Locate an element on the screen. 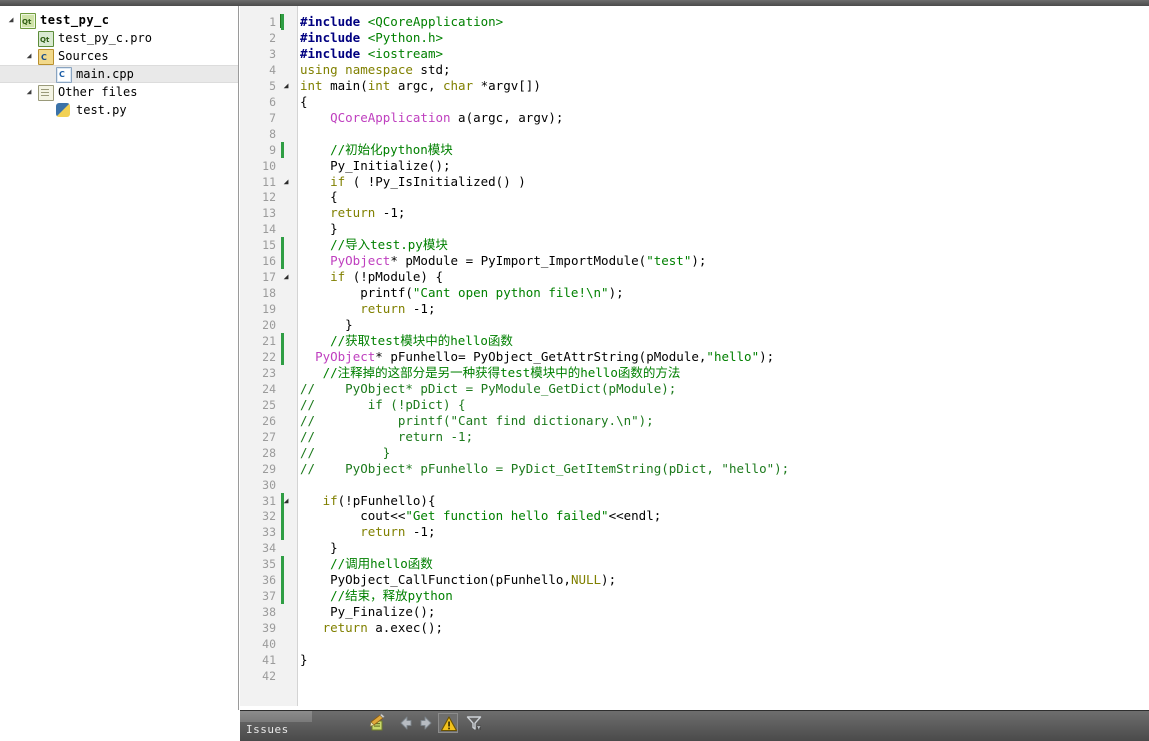  code-line: // } is located at coordinates (345, 453).